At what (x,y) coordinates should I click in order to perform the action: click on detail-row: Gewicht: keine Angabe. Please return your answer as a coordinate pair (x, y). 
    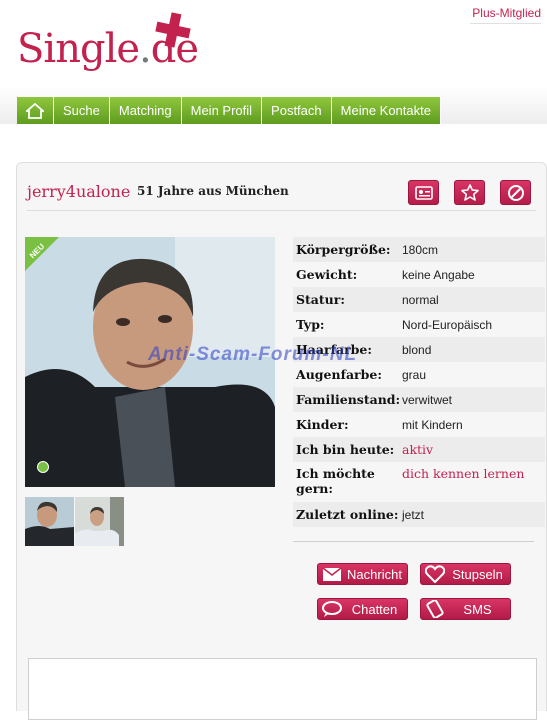
    Looking at the image, I should click on (419, 274).